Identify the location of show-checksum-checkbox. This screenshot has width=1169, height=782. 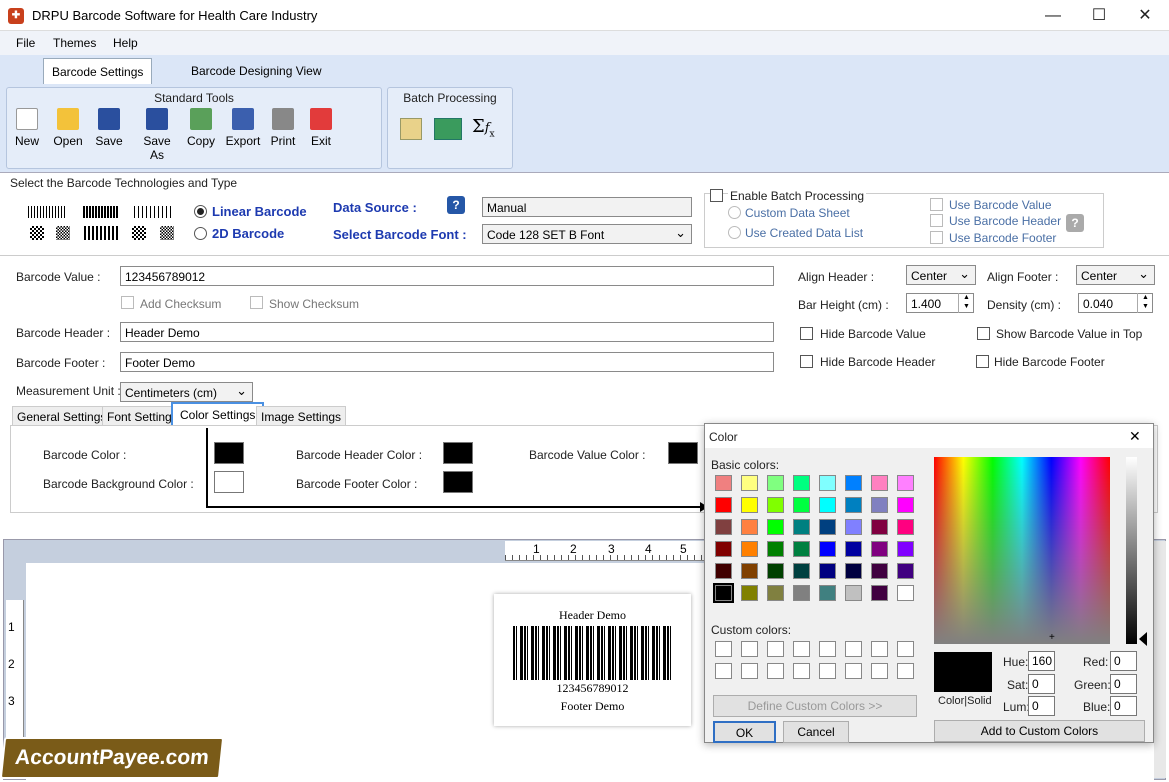
(256, 302).